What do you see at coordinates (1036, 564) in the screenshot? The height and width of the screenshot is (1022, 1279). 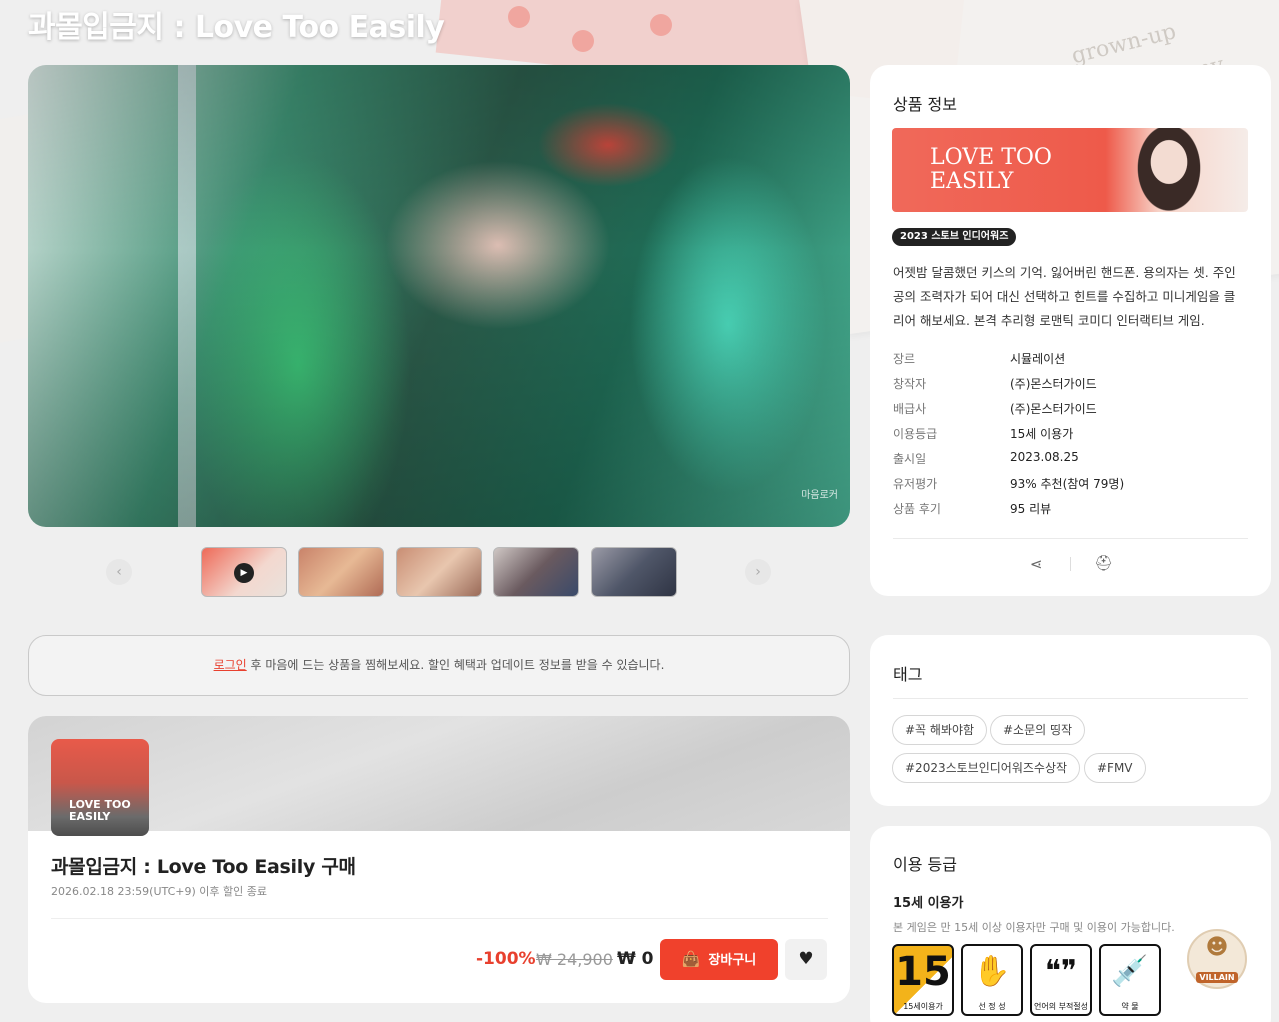 I see `share-icon: ⋖` at bounding box center [1036, 564].